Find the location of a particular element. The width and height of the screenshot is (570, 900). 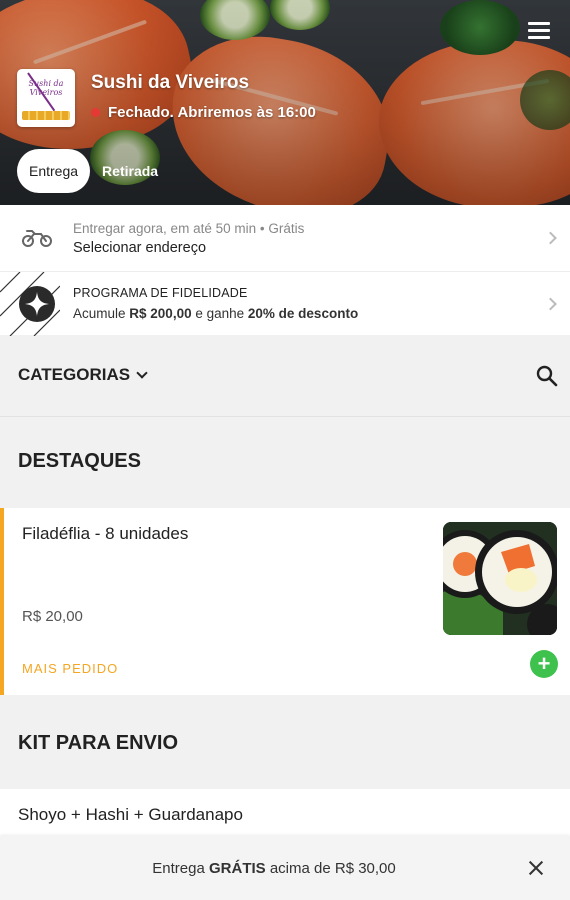

order-type-tabs: Entrega Retirada is located at coordinates (93, 171).